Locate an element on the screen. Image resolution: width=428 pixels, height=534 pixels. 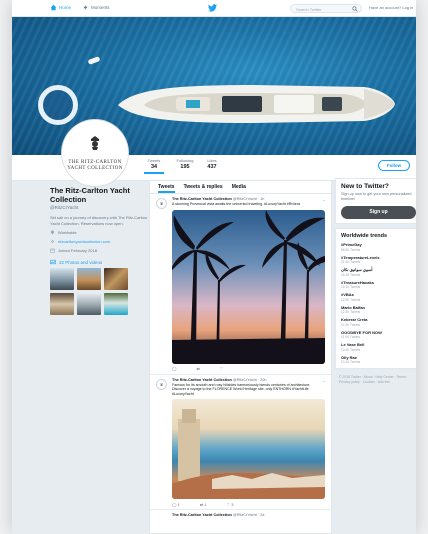
nav-moments: Moments is located at coordinates (96, 7).